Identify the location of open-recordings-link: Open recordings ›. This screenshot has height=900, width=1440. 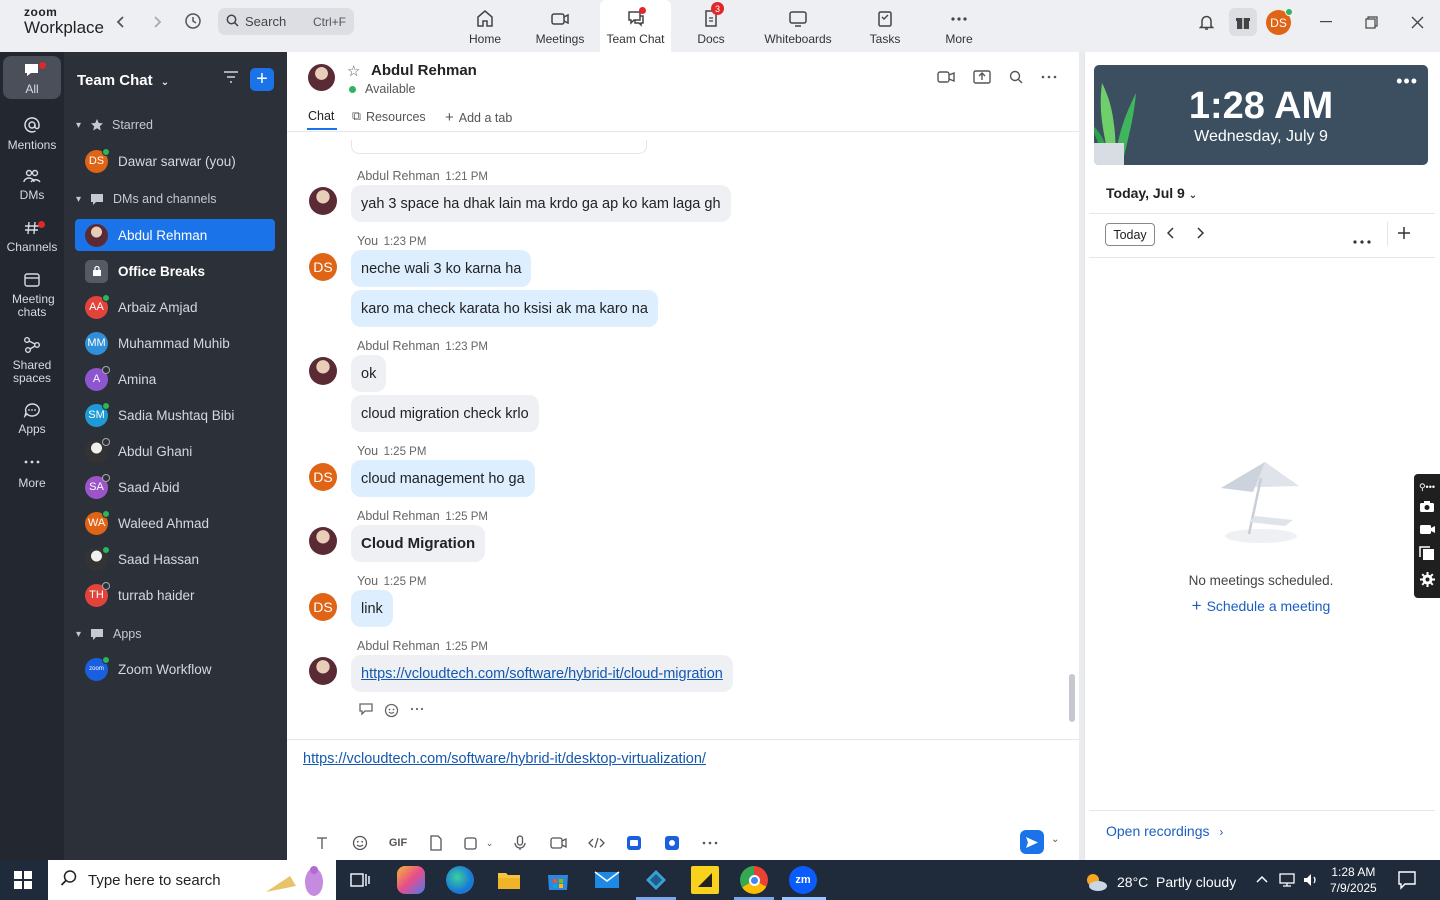
(1164, 831).